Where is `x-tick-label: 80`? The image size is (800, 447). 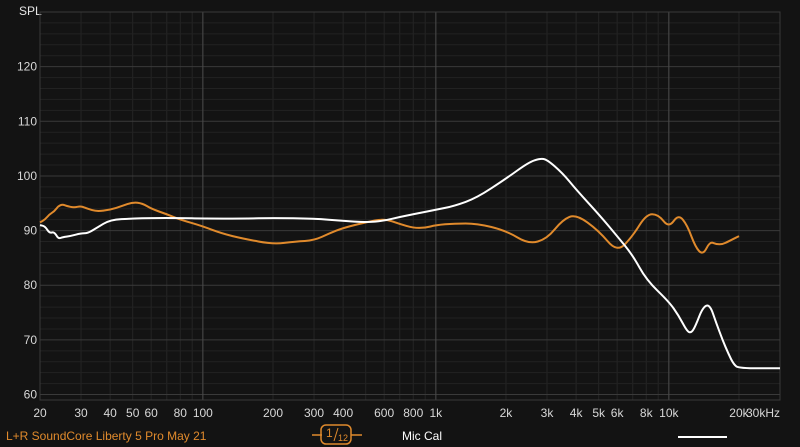 x-tick-label: 80 is located at coordinates (181, 413).